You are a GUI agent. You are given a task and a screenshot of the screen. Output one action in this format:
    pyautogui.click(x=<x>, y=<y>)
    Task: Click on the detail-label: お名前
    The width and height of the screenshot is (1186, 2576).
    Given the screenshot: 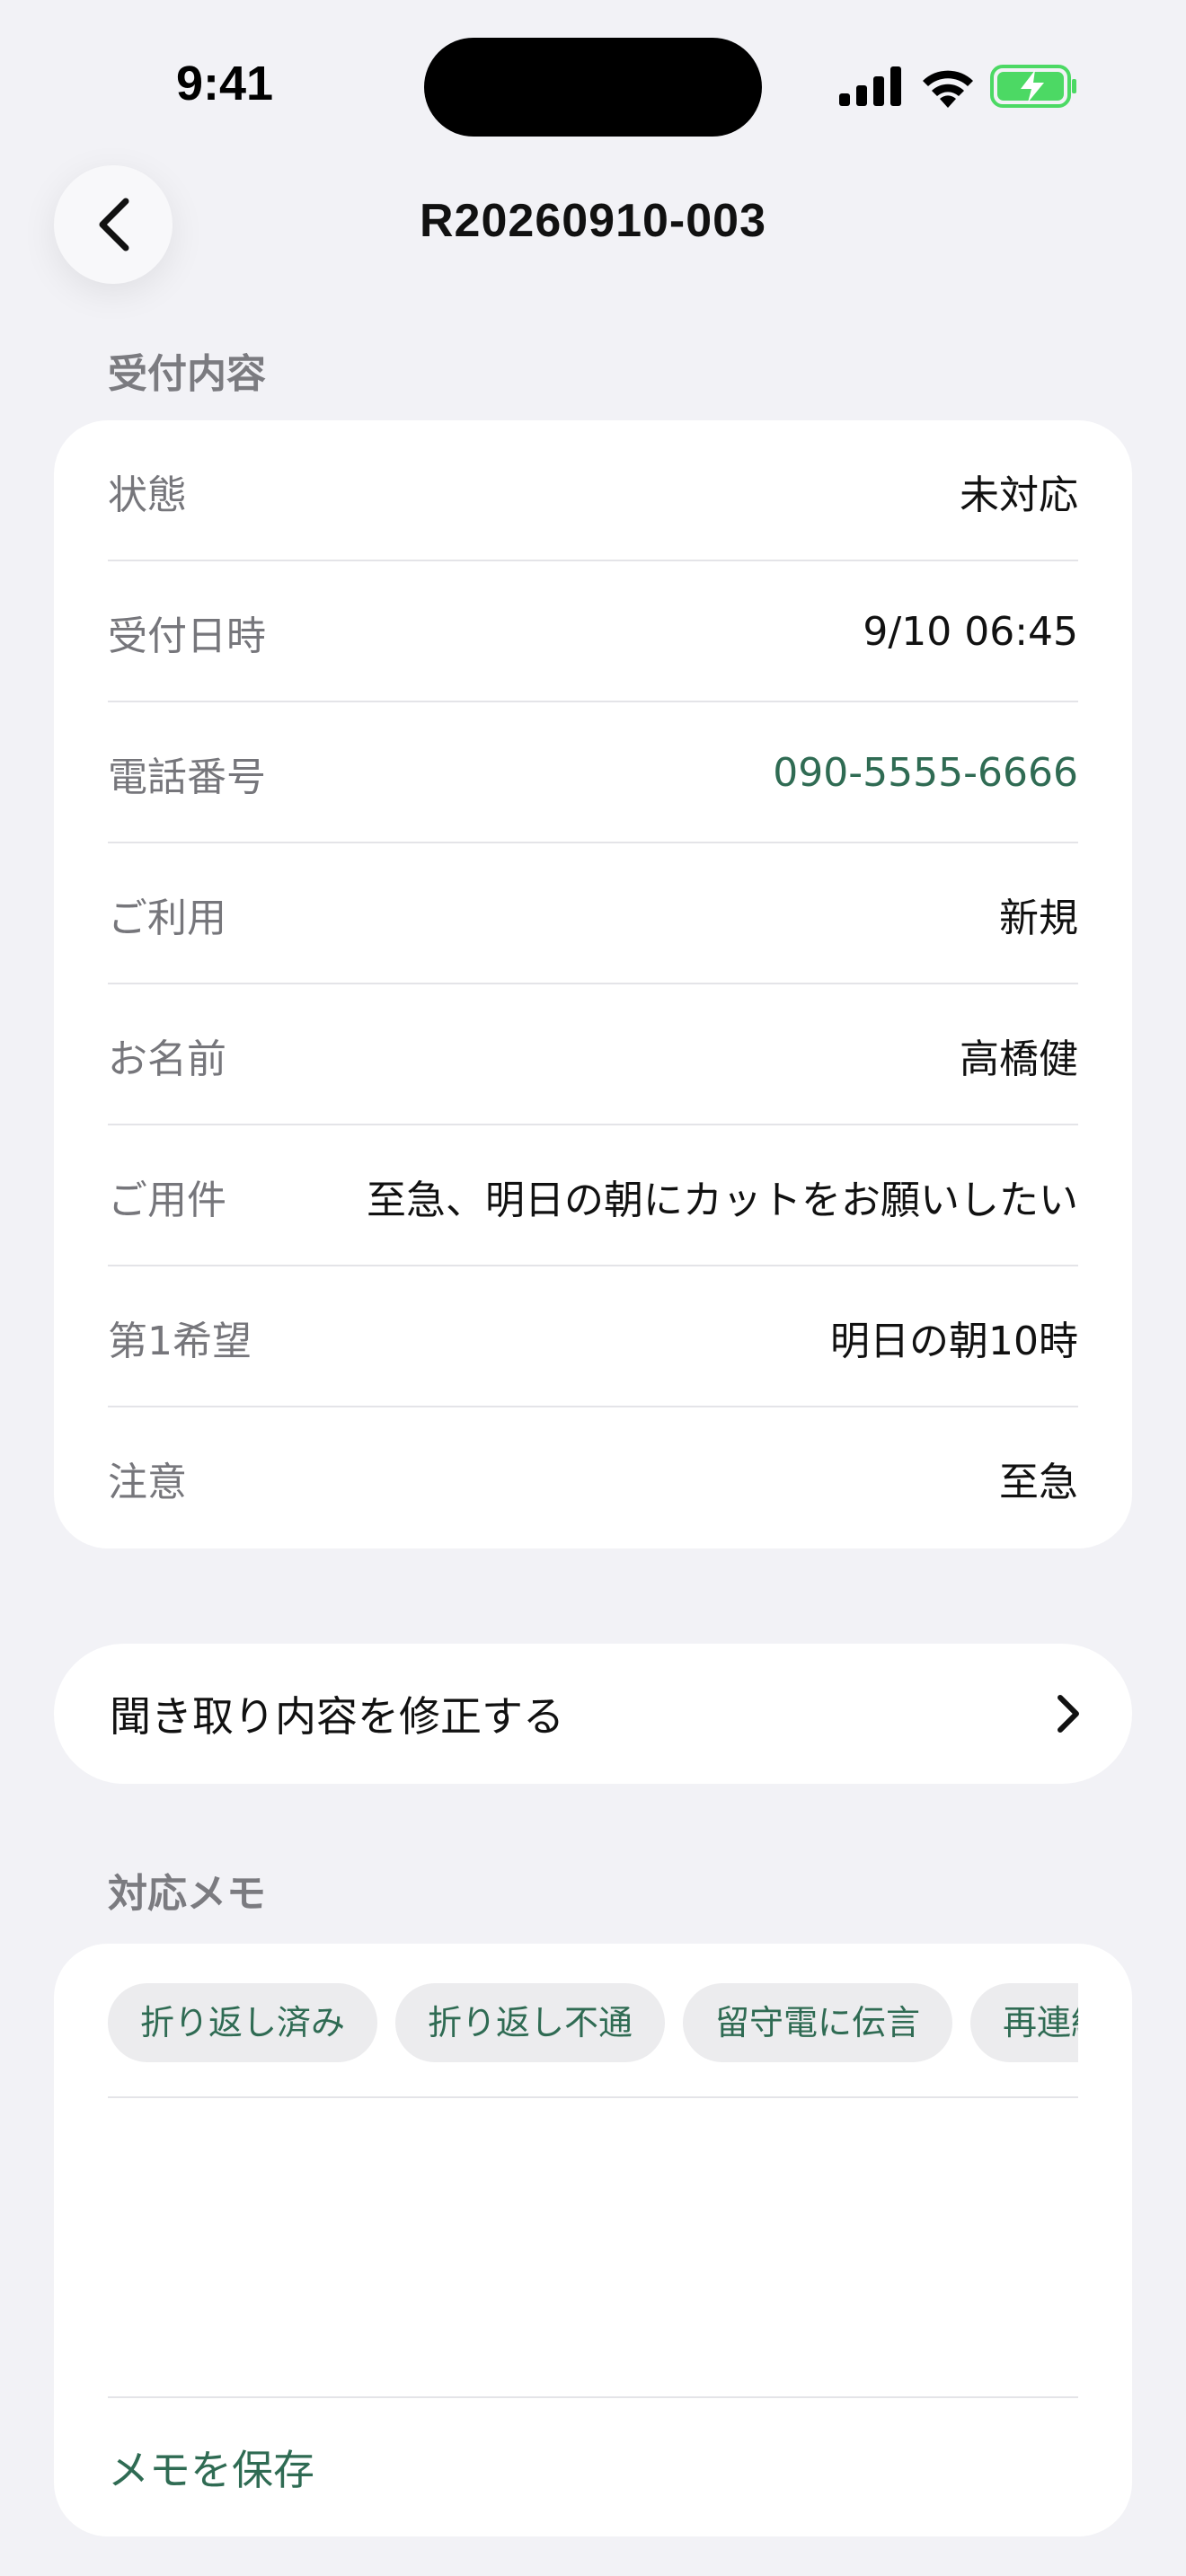 What is the action you would take?
    pyautogui.click(x=167, y=1059)
    